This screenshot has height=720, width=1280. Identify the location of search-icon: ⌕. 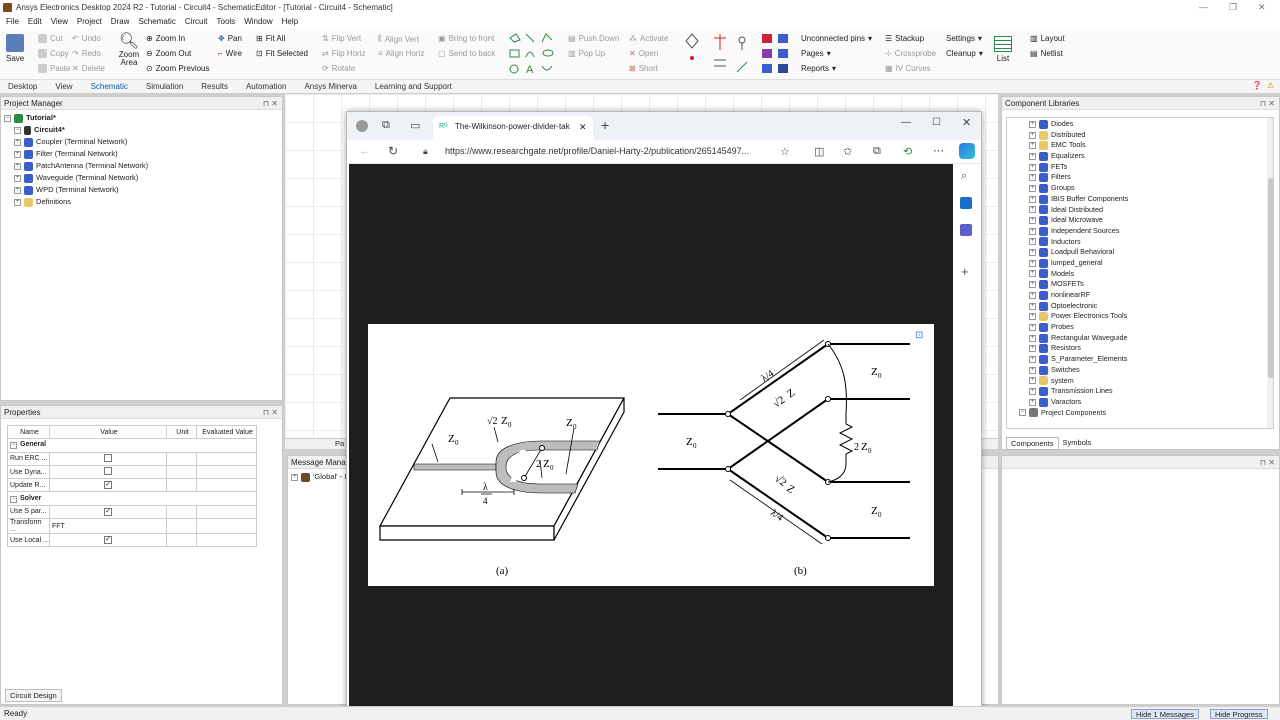
(964, 176).